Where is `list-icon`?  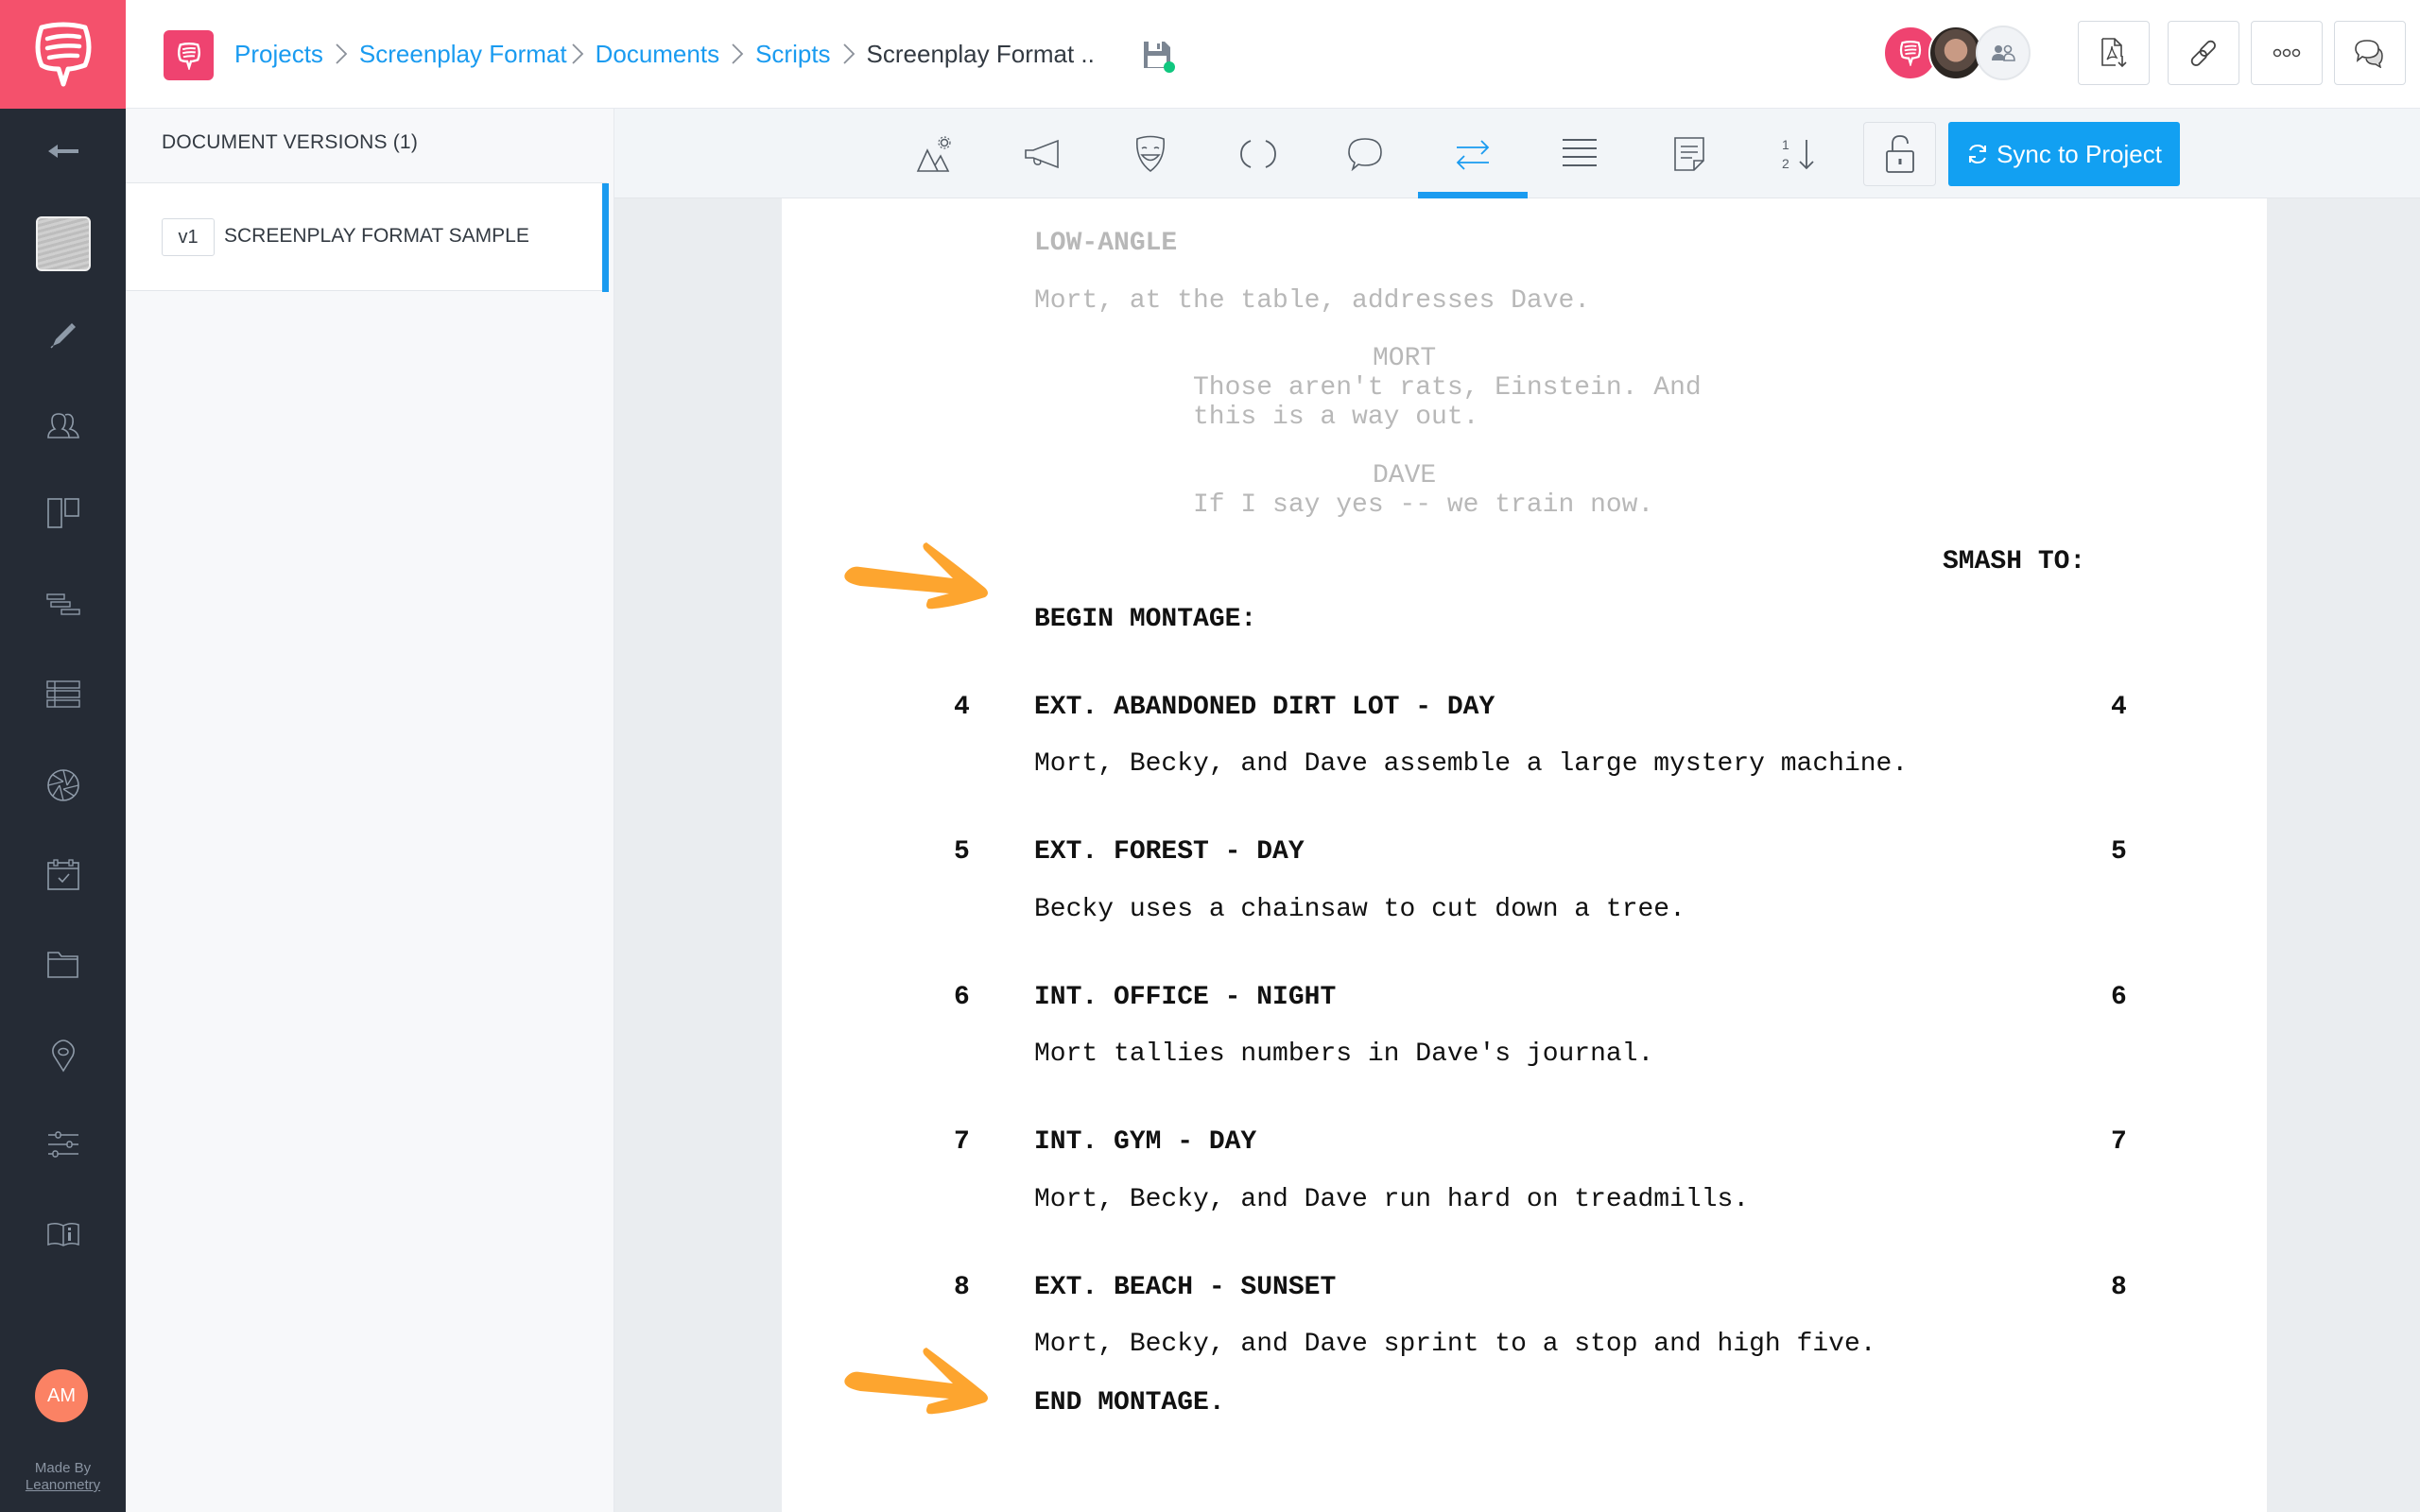 list-icon is located at coordinates (63, 694).